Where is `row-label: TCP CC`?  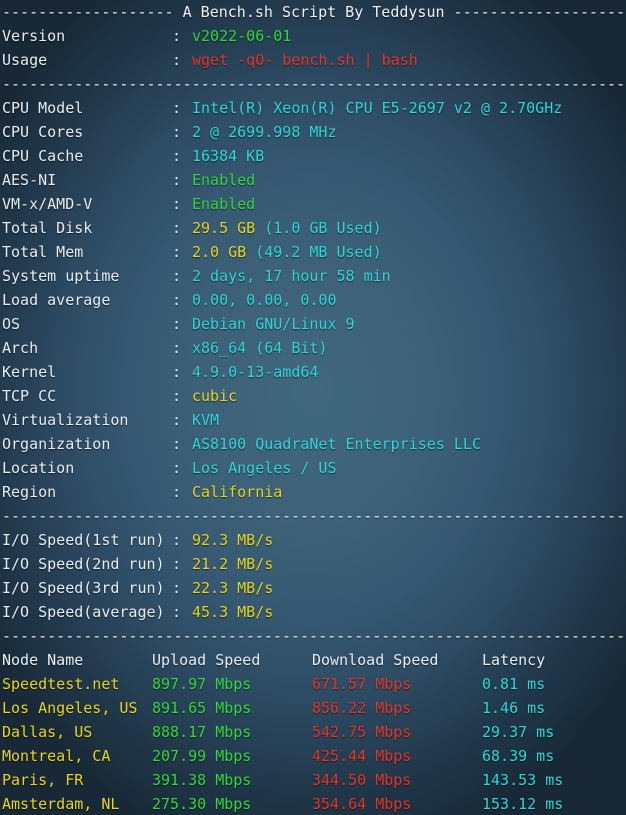
row-label: TCP CC is located at coordinates (29, 396).